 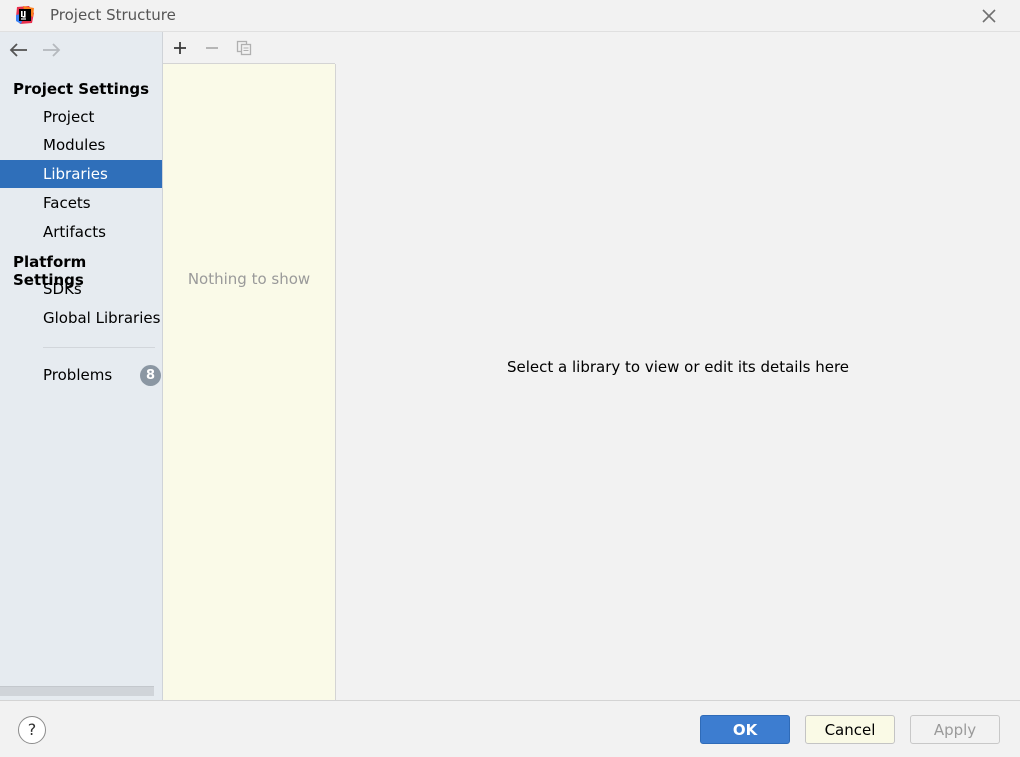 What do you see at coordinates (510, 728) in the screenshot?
I see `dialog-footer: ? OK Cancel Apply` at bounding box center [510, 728].